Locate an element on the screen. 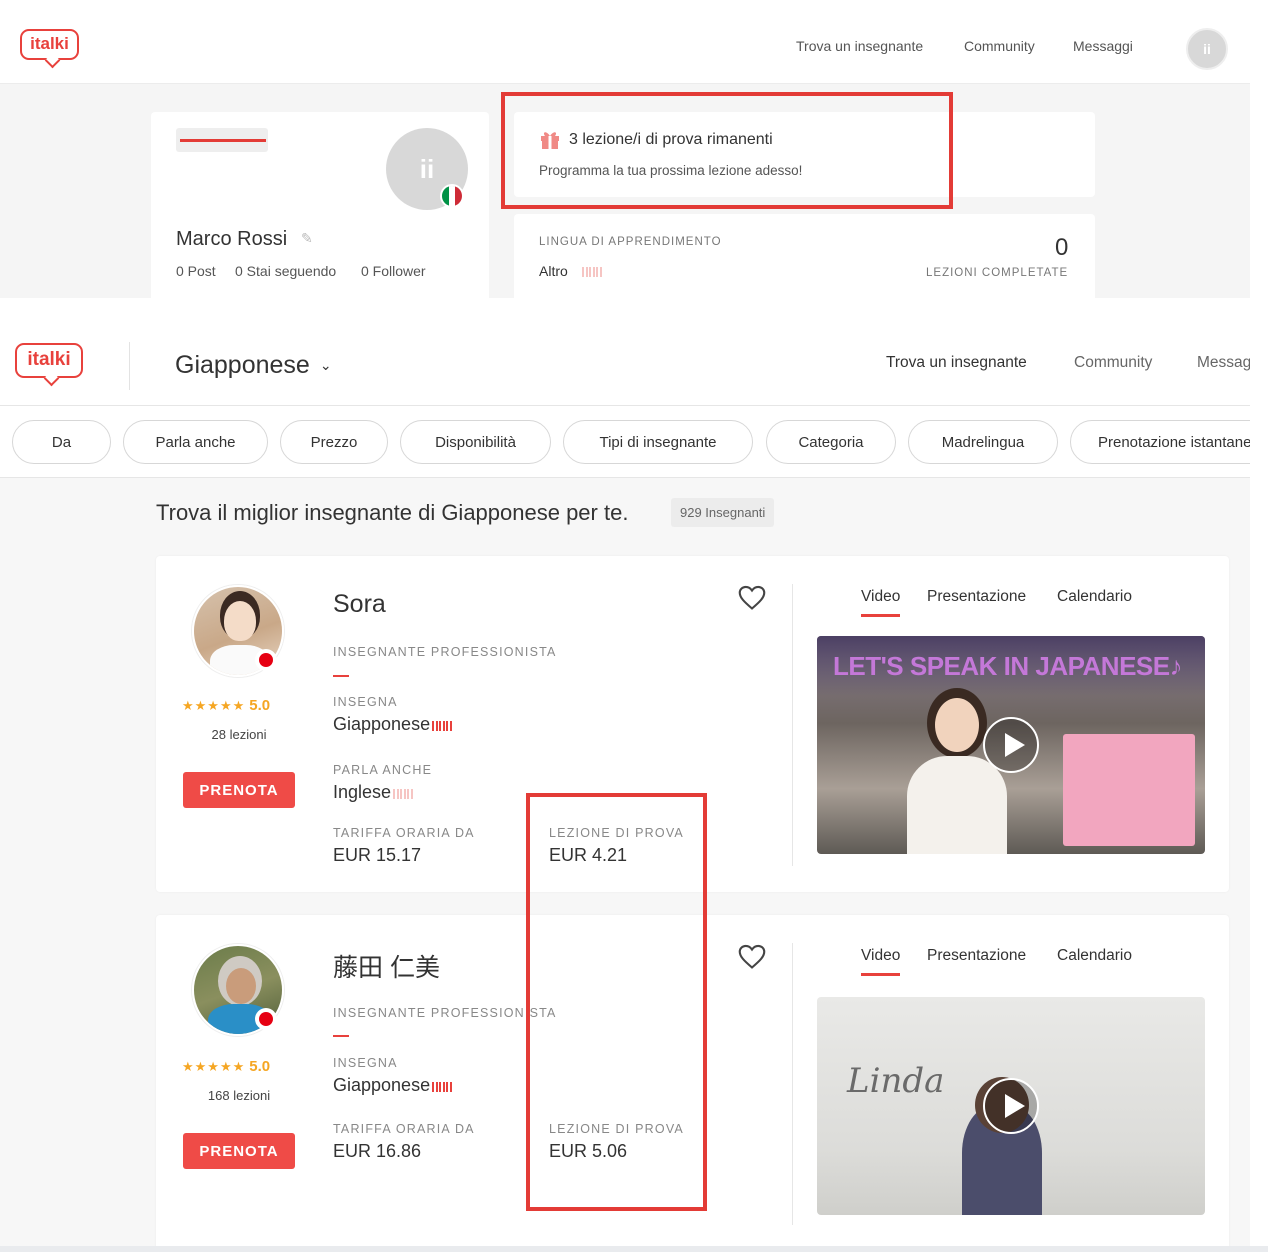 The width and height of the screenshot is (1268, 1252). profile-name: Marco Rossi is located at coordinates (232, 239).